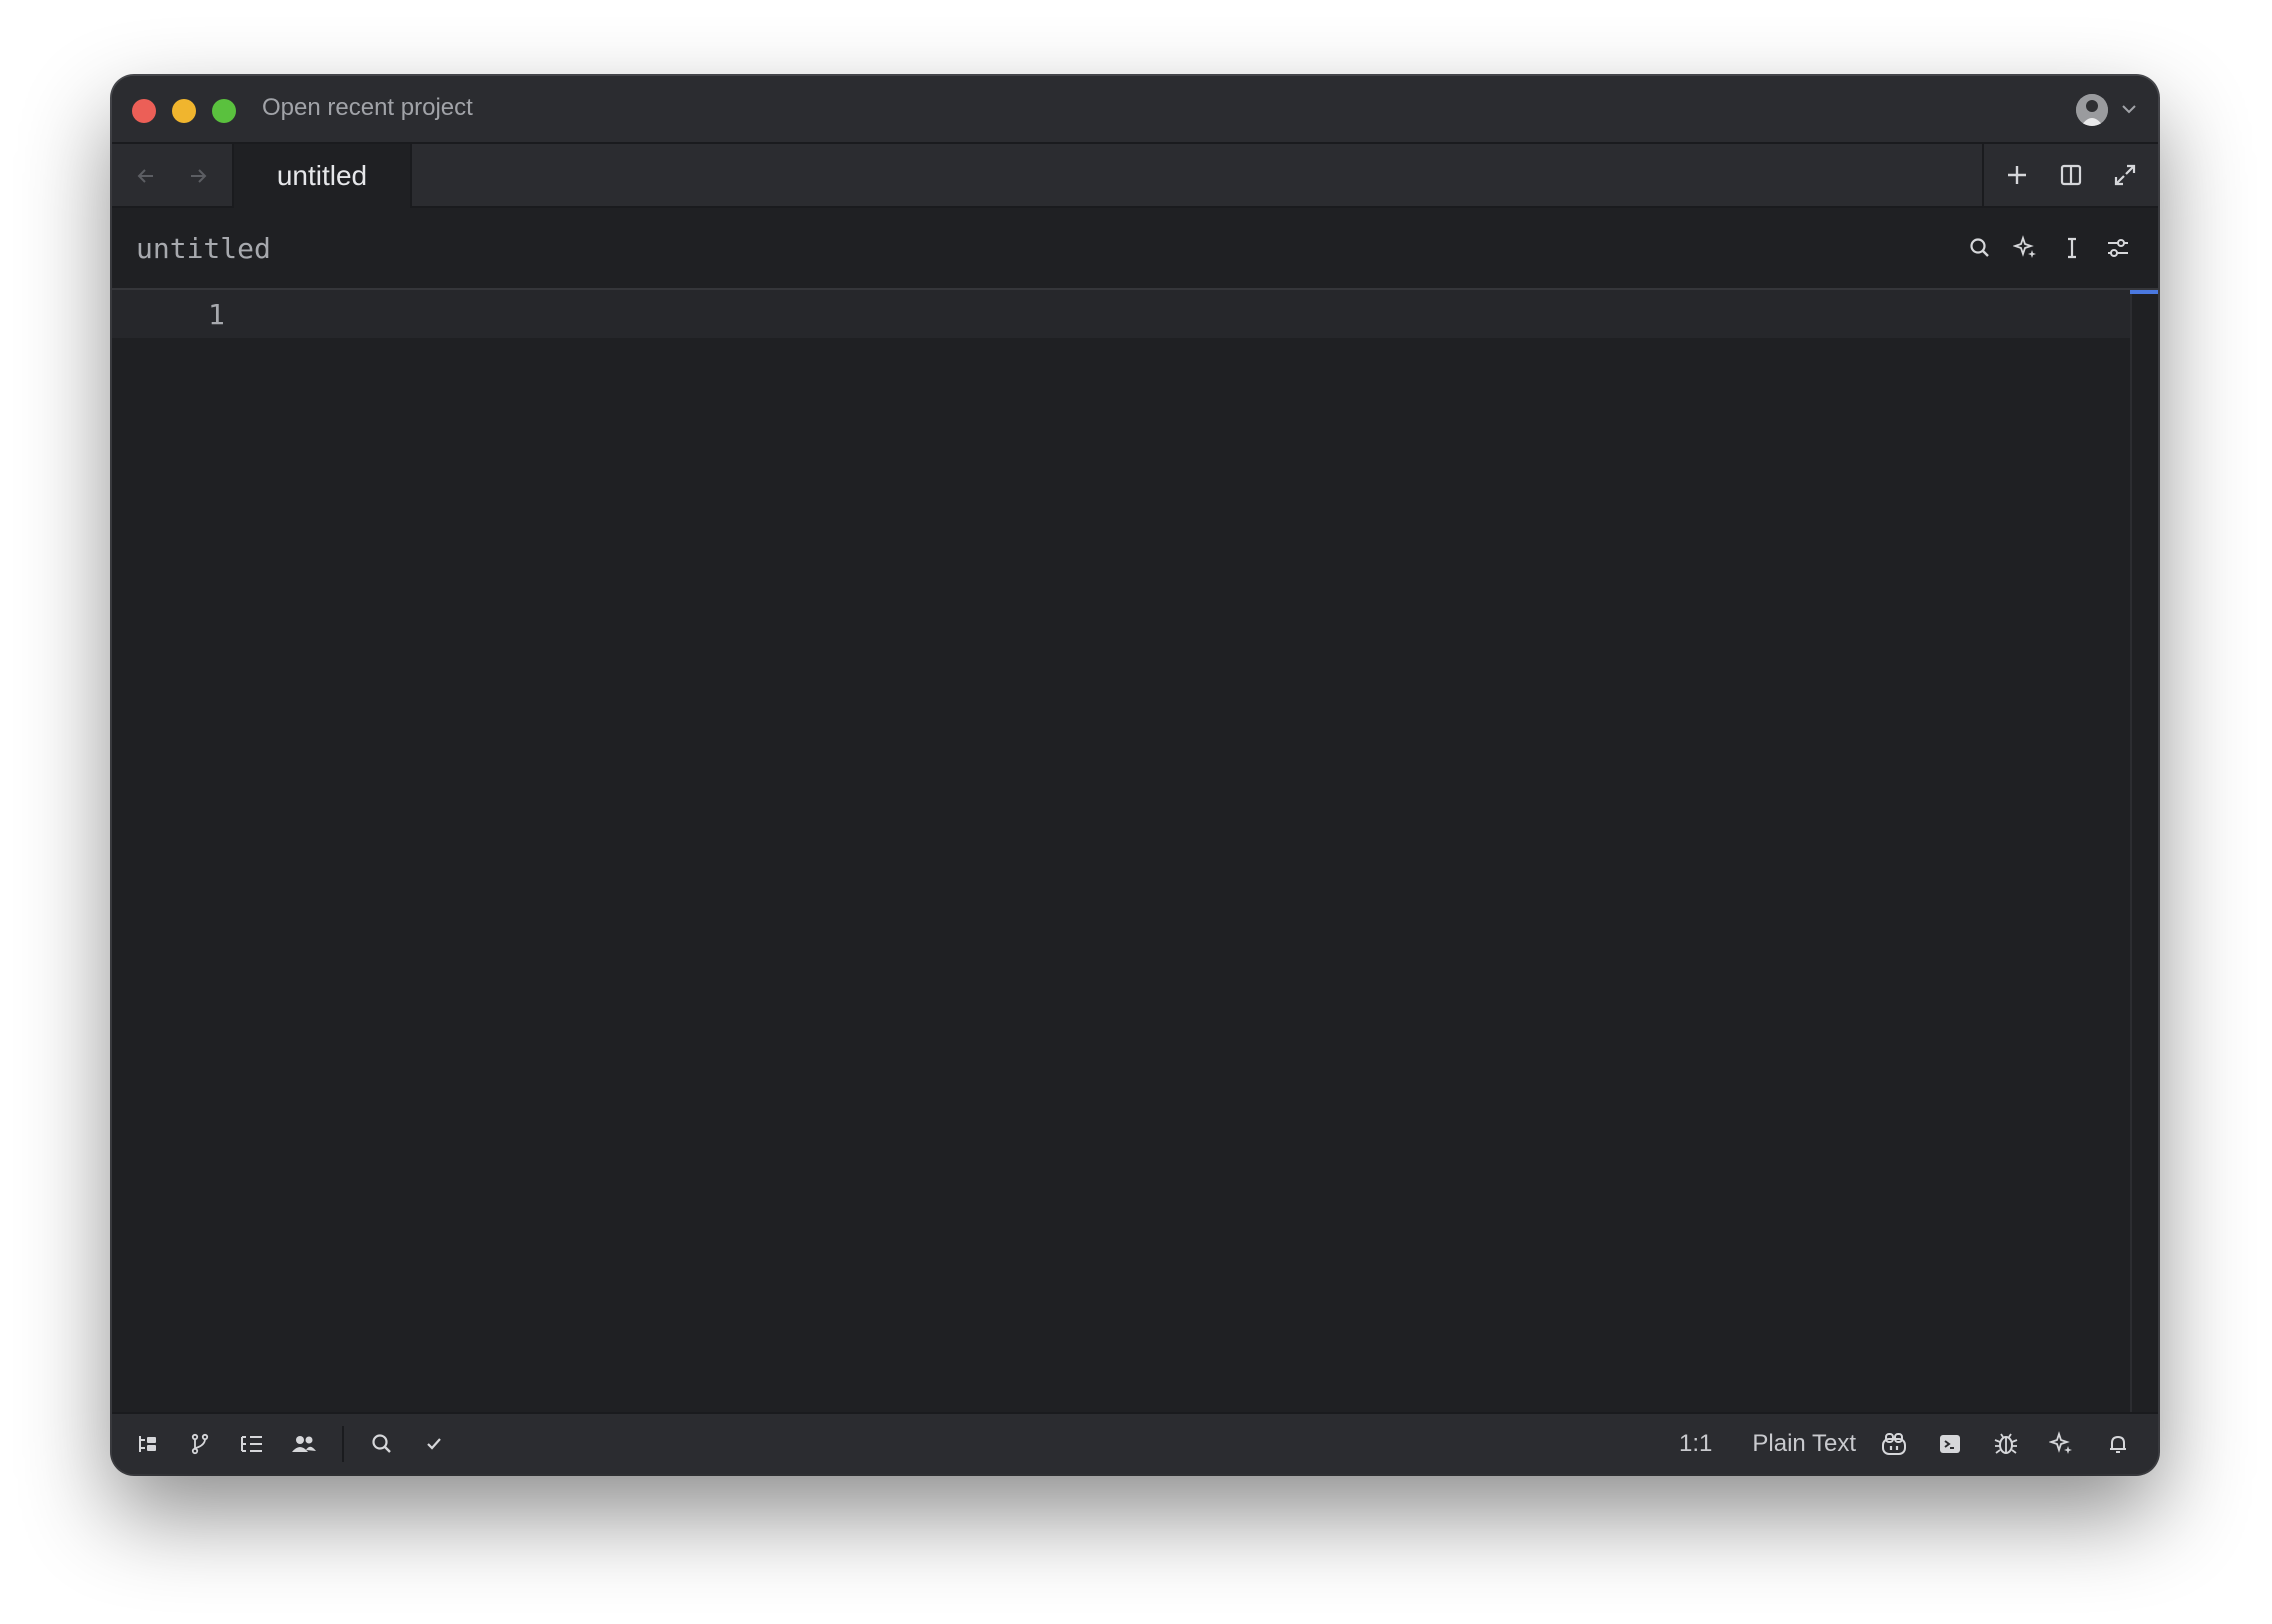 This screenshot has width=2272, height=1624. What do you see at coordinates (216, 314) in the screenshot?
I see `line-number: 1` at bounding box center [216, 314].